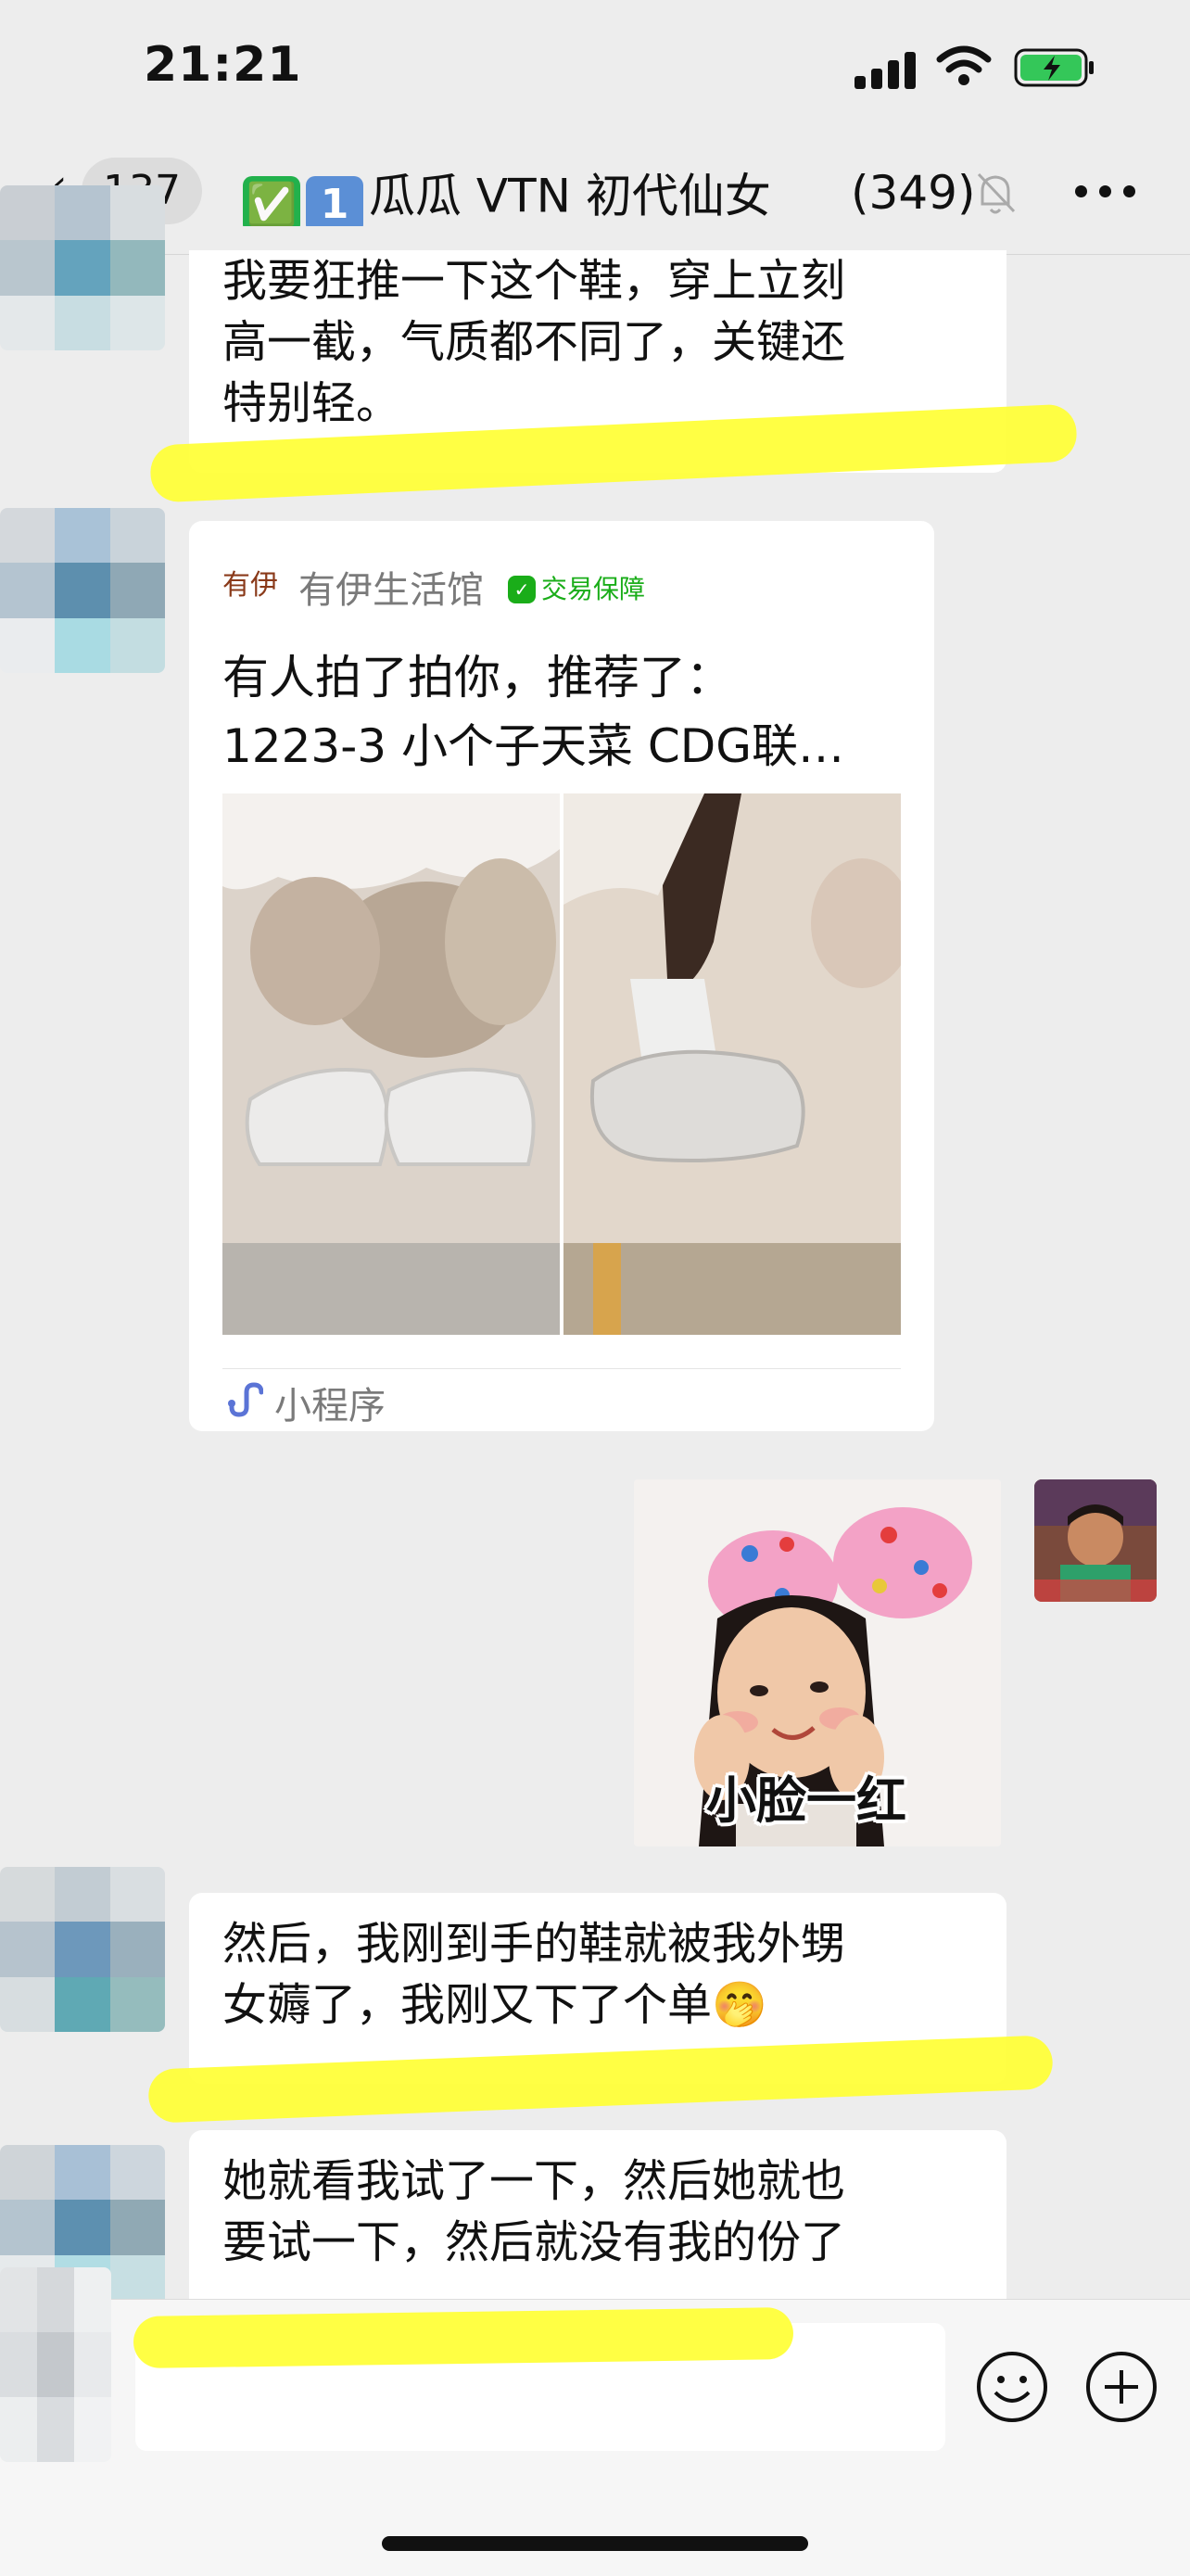 Image resolution: width=1190 pixels, height=2576 pixels. I want to click on emoji-icon, so click(1012, 2387).